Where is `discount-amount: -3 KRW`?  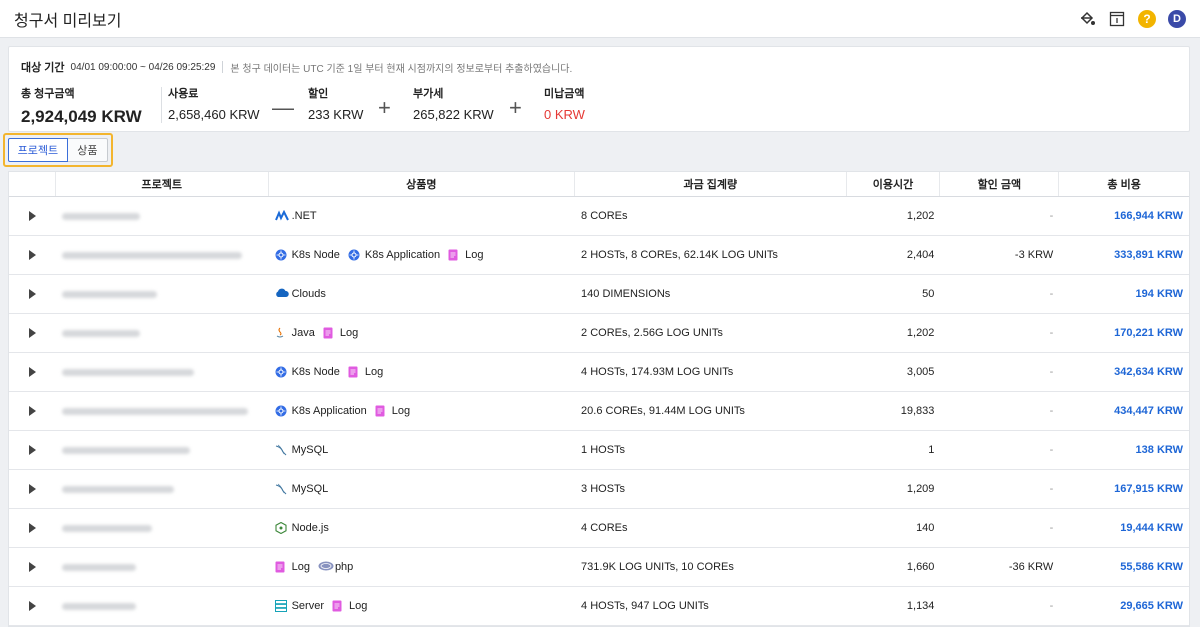
discount-amount: -3 KRW is located at coordinates (1034, 255).